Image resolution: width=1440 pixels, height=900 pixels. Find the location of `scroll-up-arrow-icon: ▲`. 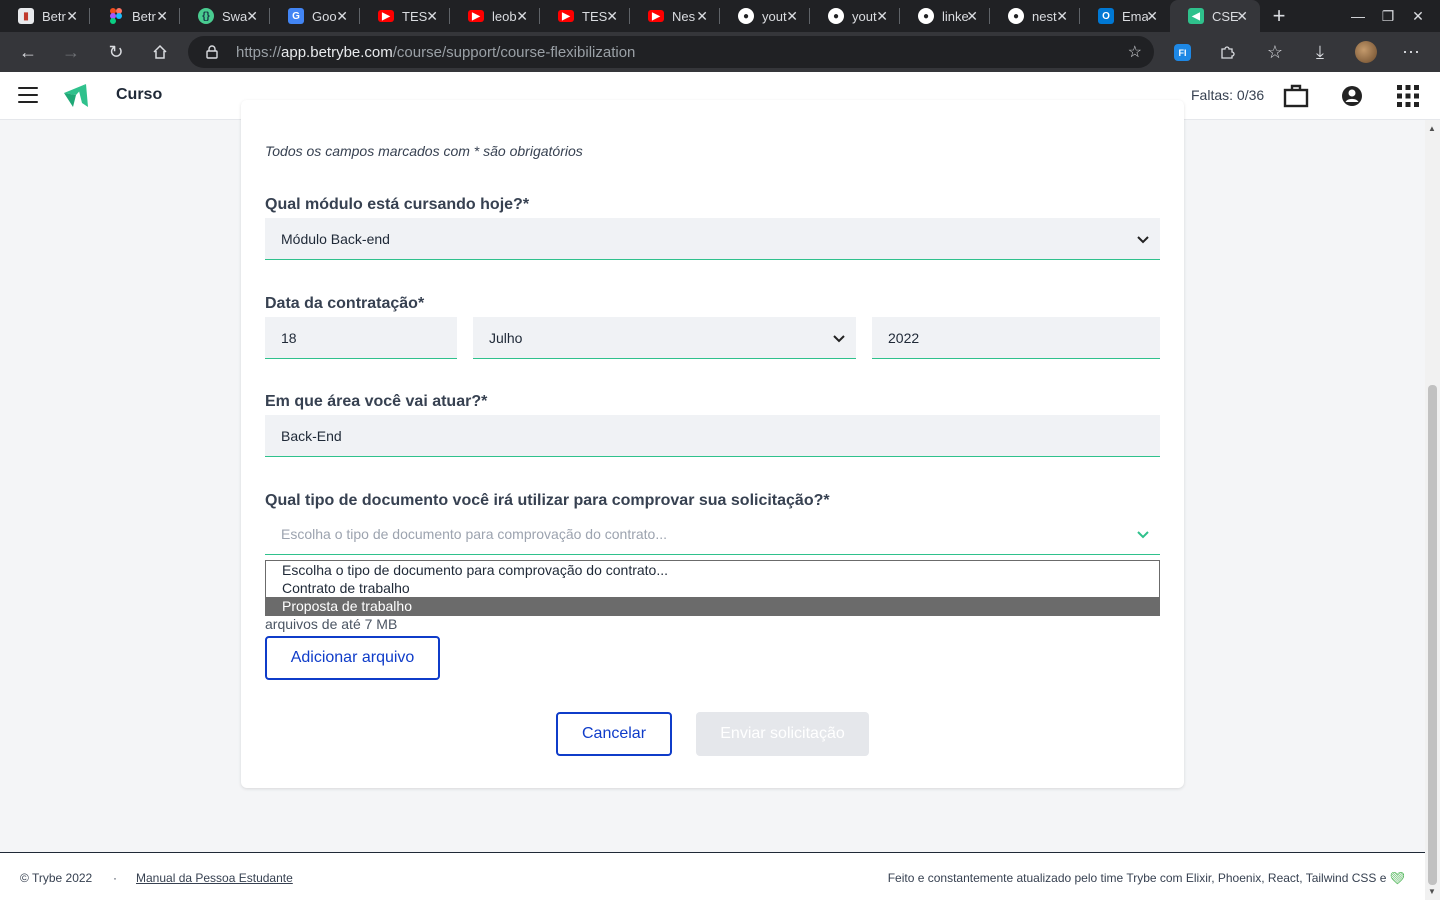

scroll-up-arrow-icon: ▲ is located at coordinates (1432, 128).